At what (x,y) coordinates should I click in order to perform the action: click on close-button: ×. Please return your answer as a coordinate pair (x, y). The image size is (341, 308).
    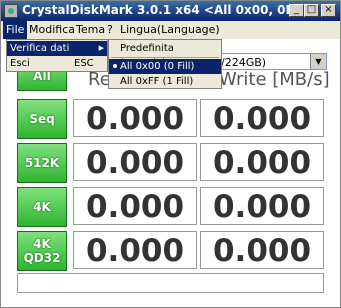
    Looking at the image, I should click on (328, 10).